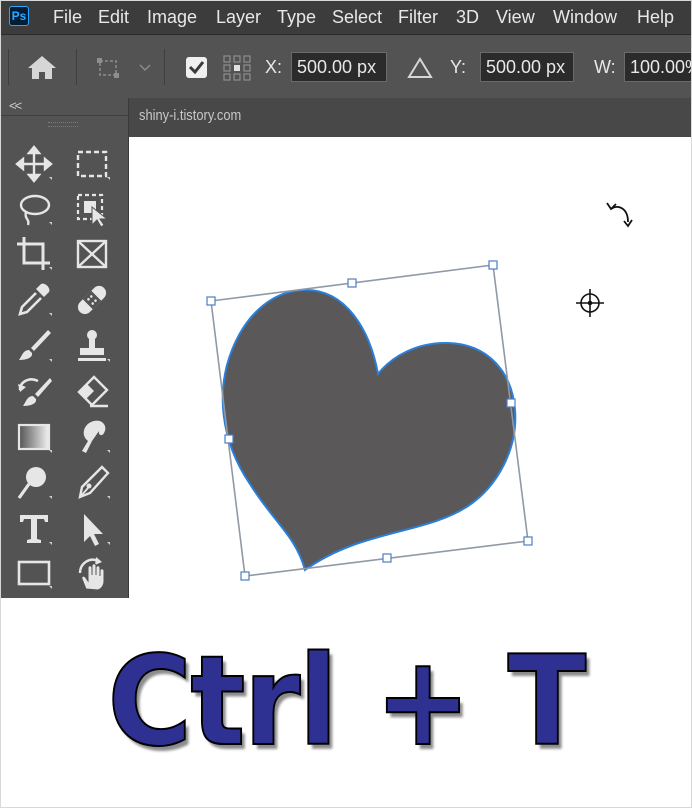 Image resolution: width=692 pixels, height=808 pixels. What do you see at coordinates (229, 439) in the screenshot?
I see `transform-handle-left` at bounding box center [229, 439].